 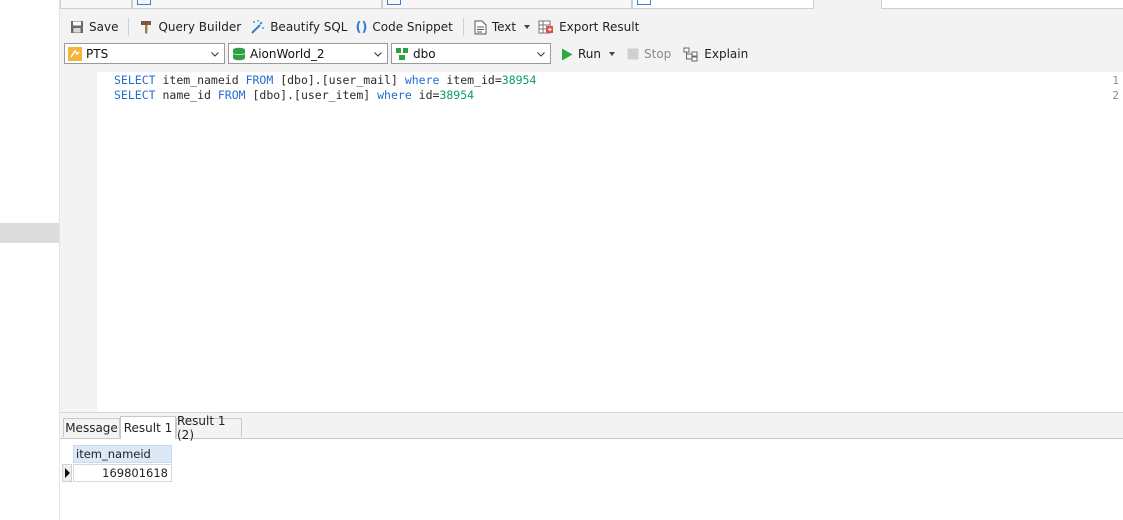 I want to click on query-builder-button: Query Builder, so click(x=190, y=27).